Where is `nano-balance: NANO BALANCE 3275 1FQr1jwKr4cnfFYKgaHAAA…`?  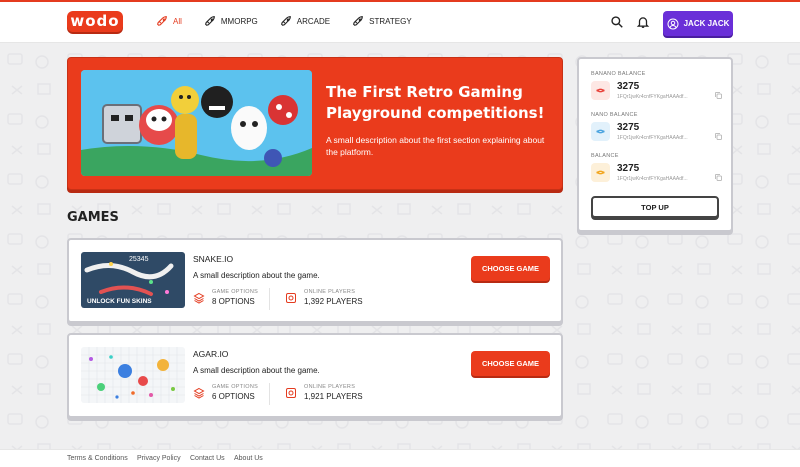
nano-balance: NANO BALANCE 3275 1FQr1jwKr4cnfFYKgaHAAA… is located at coordinates (657, 126).